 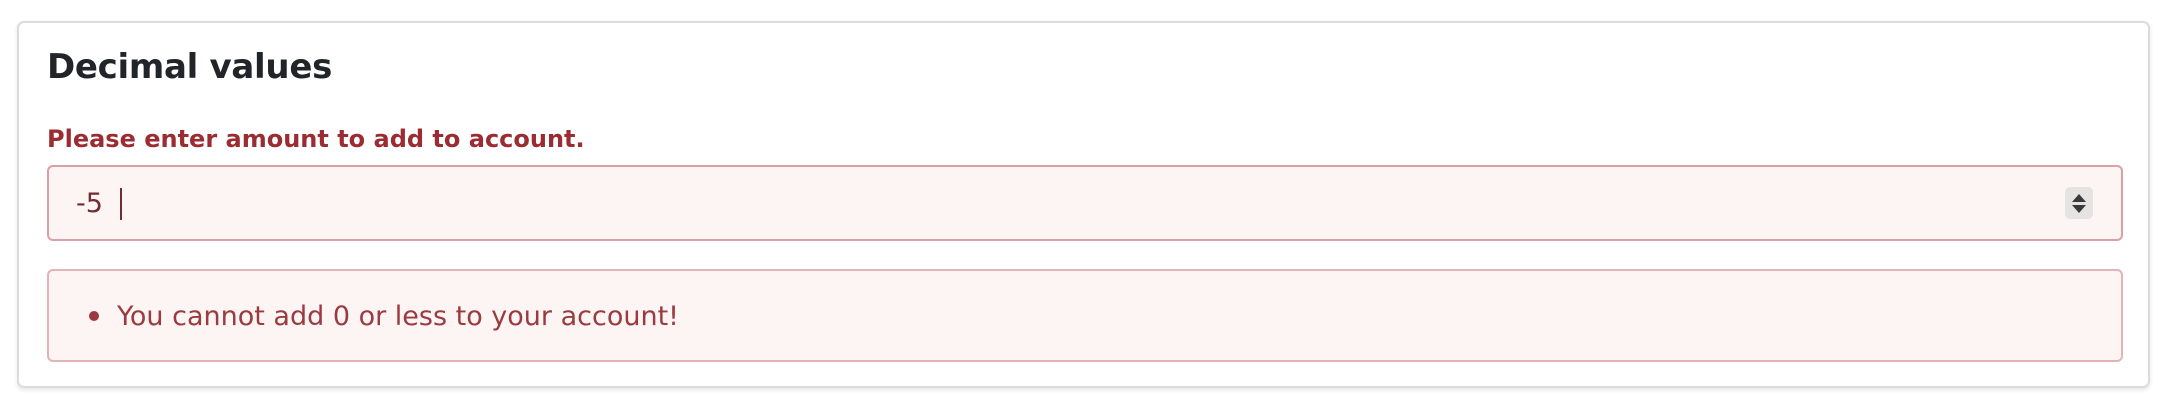 What do you see at coordinates (2079, 203) in the screenshot?
I see `number-stepper` at bounding box center [2079, 203].